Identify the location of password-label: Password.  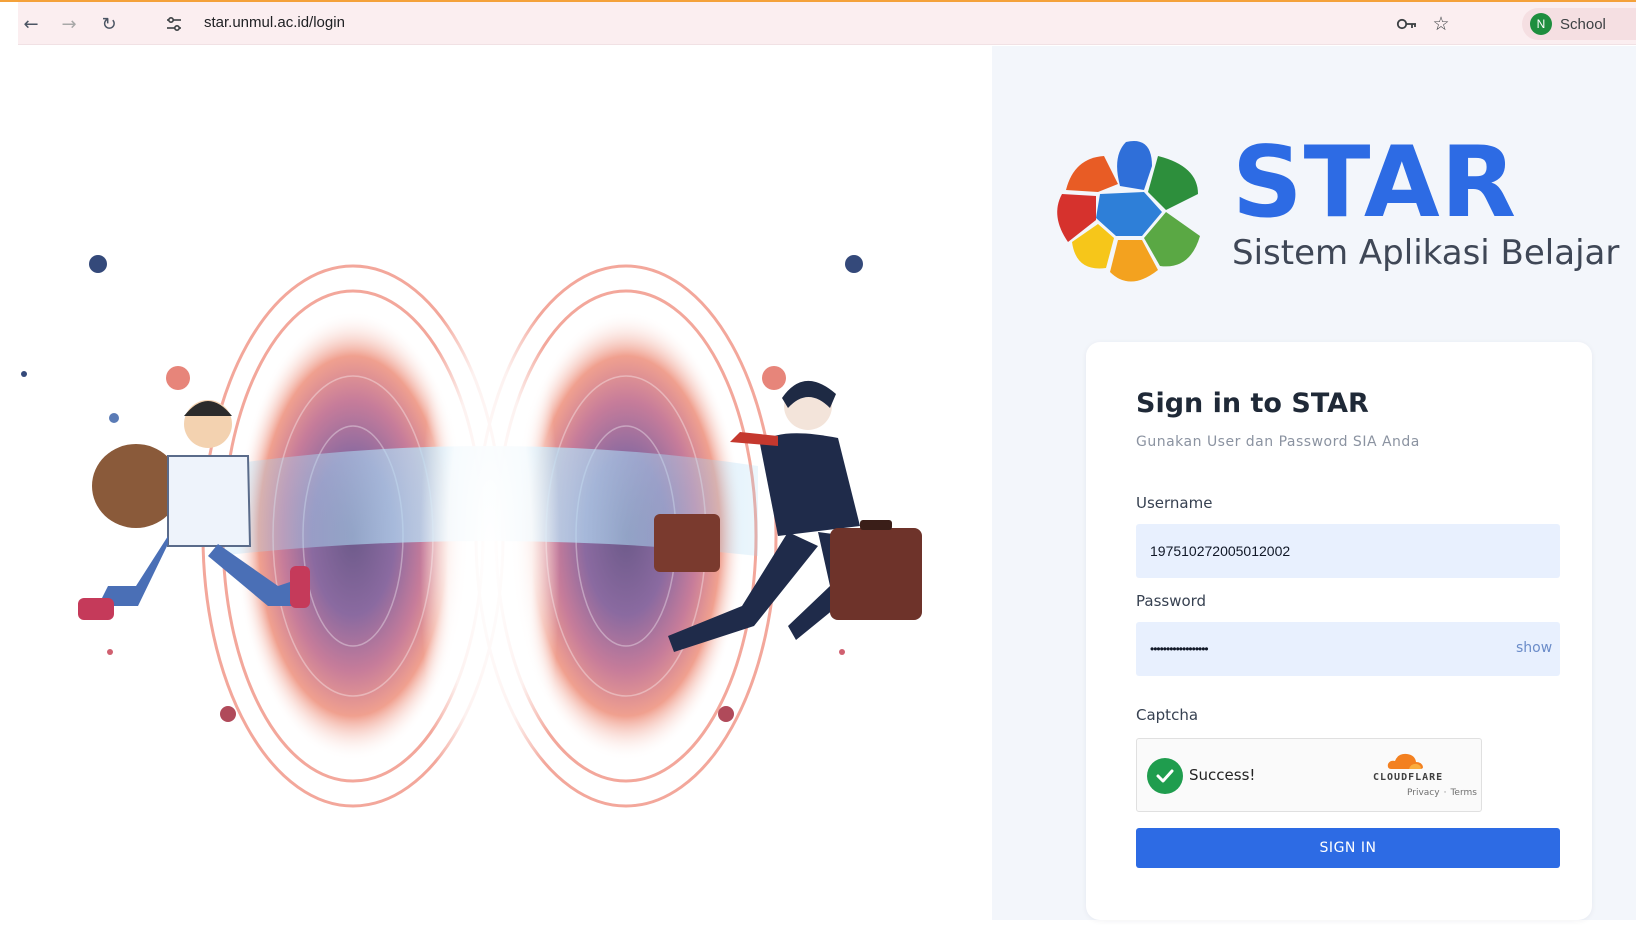
(1171, 601).